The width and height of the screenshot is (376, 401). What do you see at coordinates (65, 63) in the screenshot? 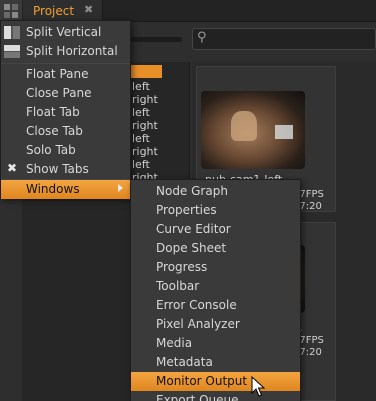
I see `menu-separator` at bounding box center [65, 63].